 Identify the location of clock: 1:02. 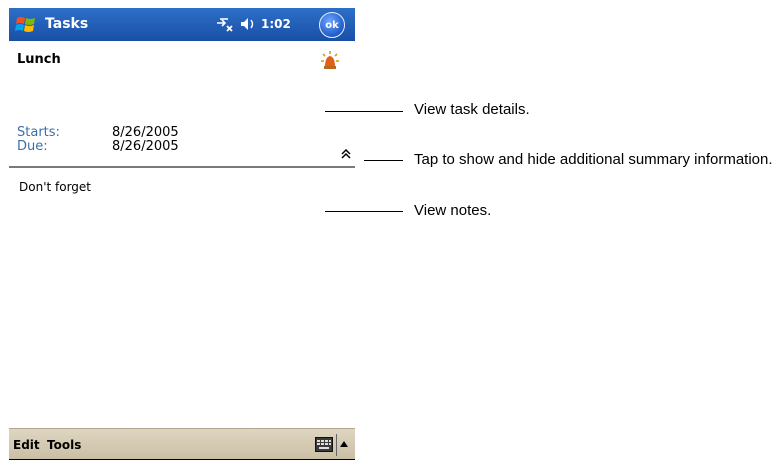
(276, 24).